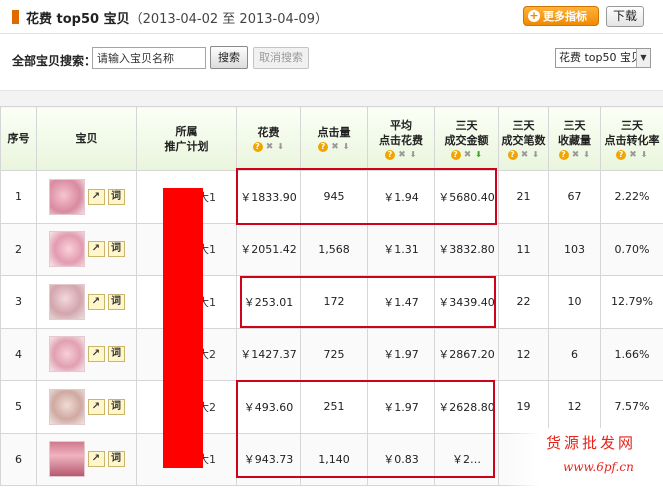 The image size is (663, 490). What do you see at coordinates (534, 15) in the screenshot?
I see `plus-icon: +` at bounding box center [534, 15].